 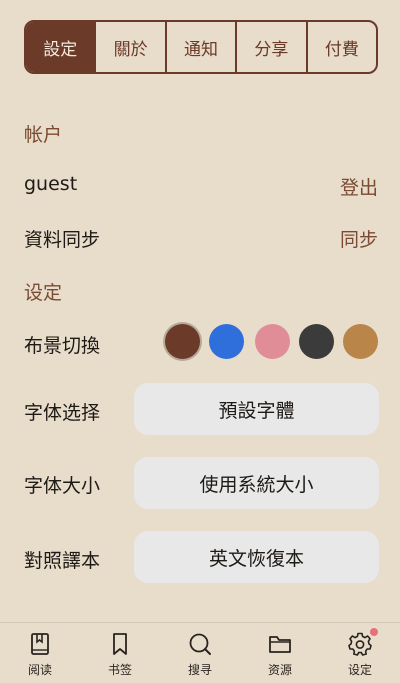 What do you see at coordinates (120, 644) in the screenshot?
I see `bookmark-icon` at bounding box center [120, 644].